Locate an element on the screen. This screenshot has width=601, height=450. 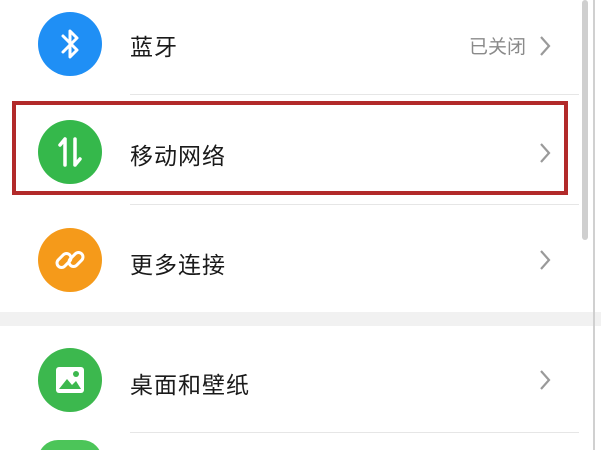
section-separator is located at coordinates (300, 319).